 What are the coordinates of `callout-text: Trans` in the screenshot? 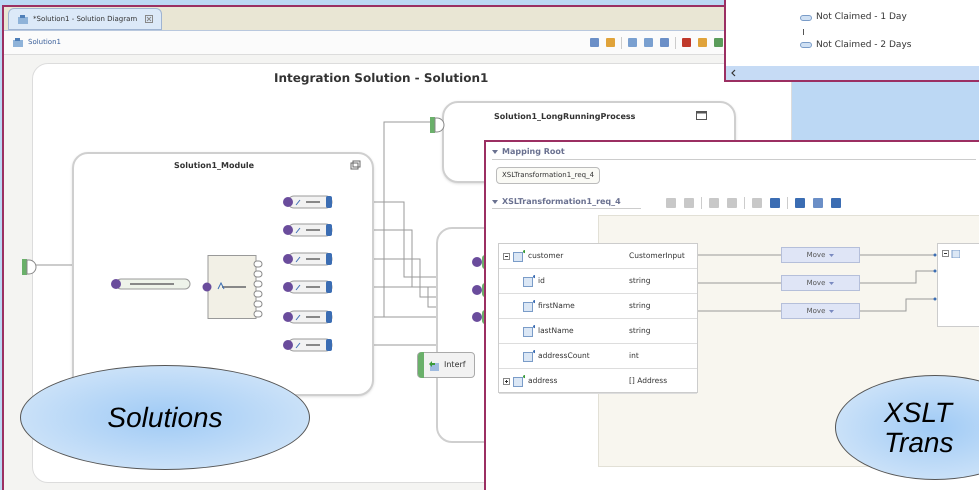 It's located at (919, 442).